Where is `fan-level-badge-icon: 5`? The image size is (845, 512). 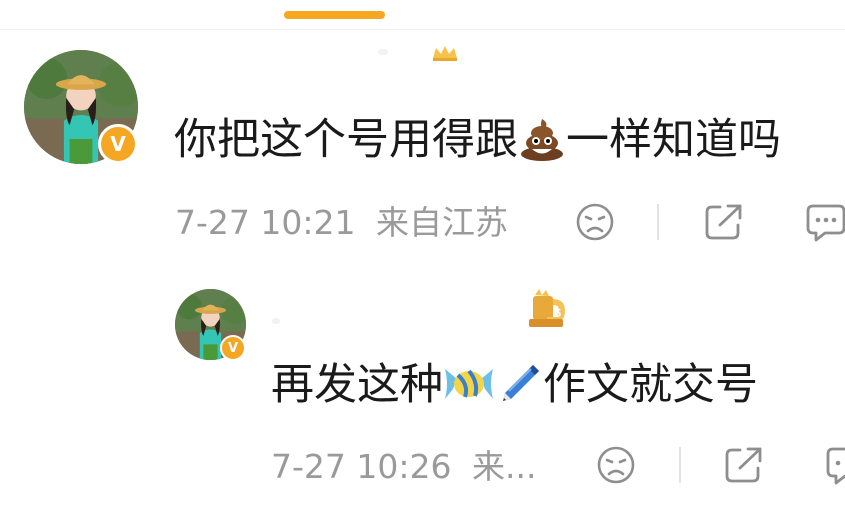 fan-level-badge-icon: 5 is located at coordinates (547, 308).